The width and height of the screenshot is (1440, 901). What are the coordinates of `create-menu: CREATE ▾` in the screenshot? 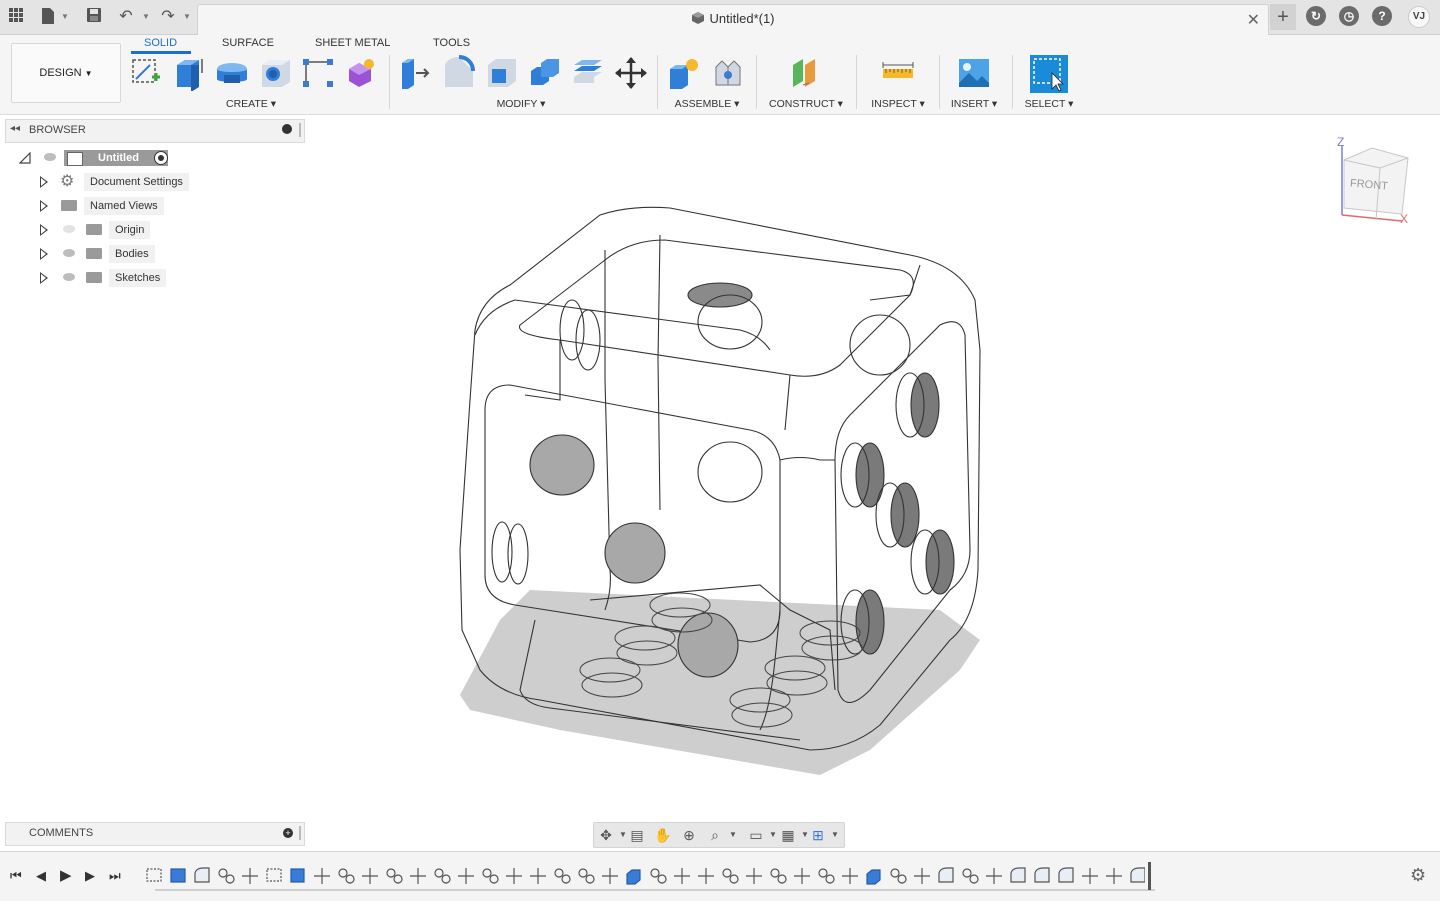 It's located at (251, 104).